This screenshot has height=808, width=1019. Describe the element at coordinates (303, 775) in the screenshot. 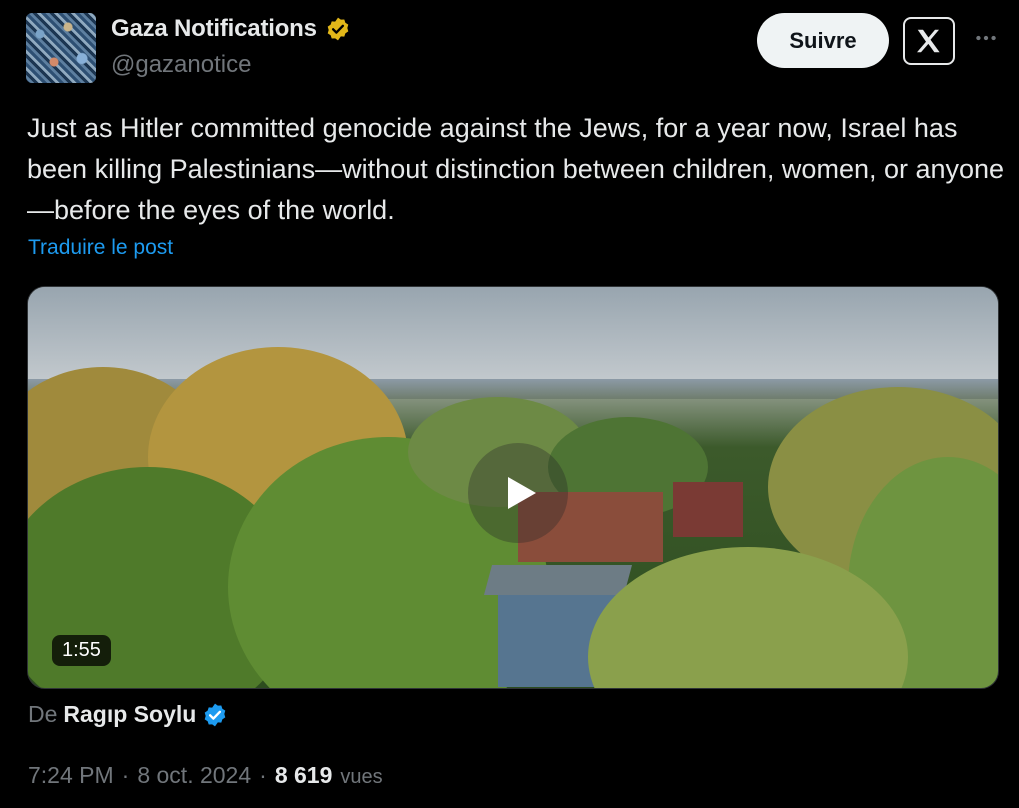

I see `views-count: 8 619` at that location.